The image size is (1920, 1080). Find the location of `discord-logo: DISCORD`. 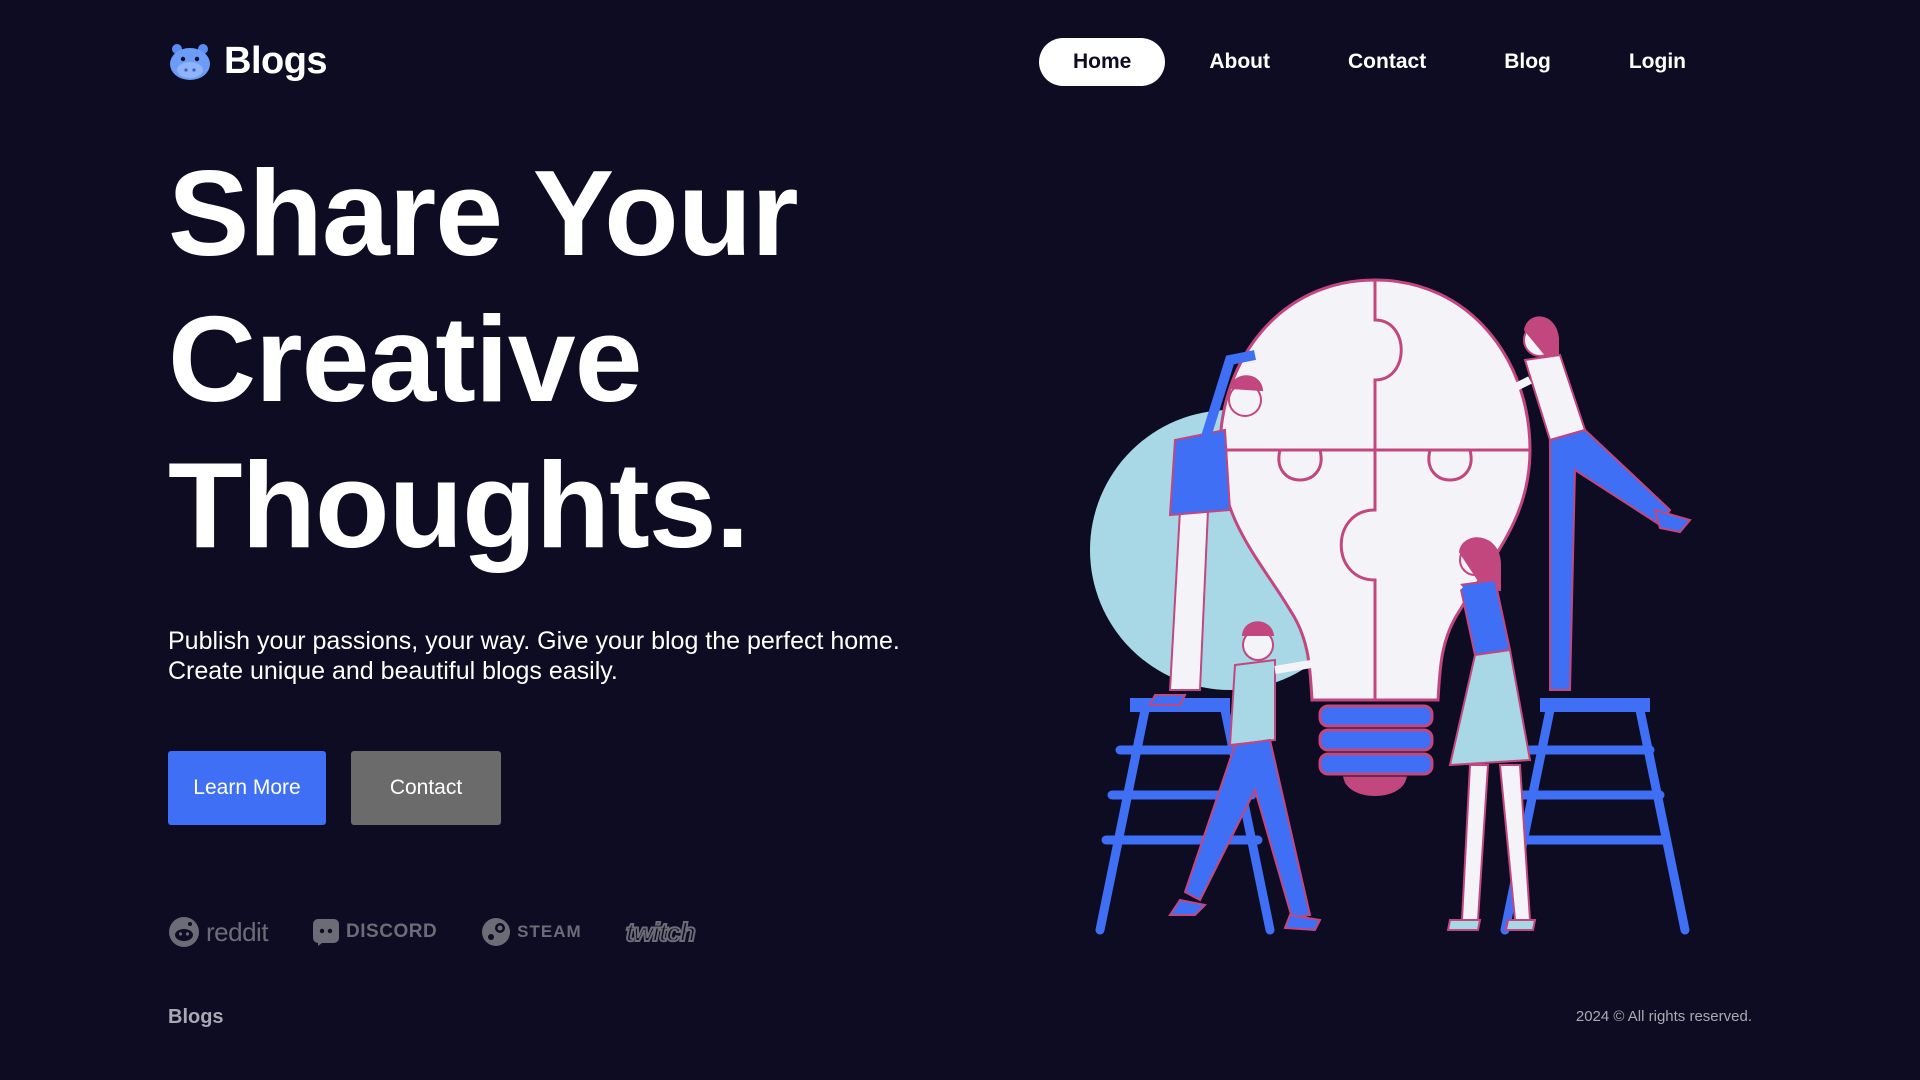

discord-logo: DISCORD is located at coordinates (374, 932).